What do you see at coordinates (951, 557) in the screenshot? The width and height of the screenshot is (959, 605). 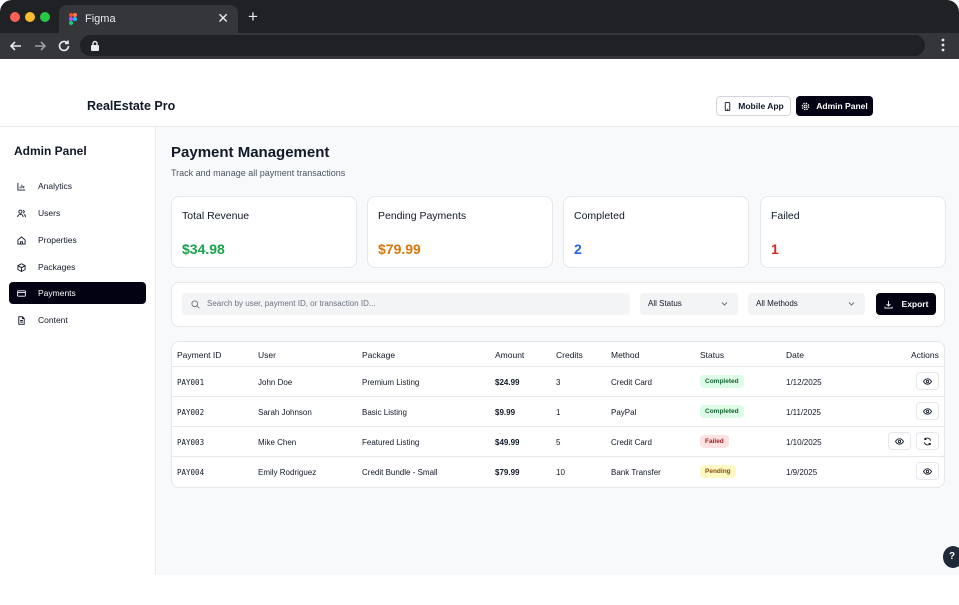 I see `help-button: ?` at bounding box center [951, 557].